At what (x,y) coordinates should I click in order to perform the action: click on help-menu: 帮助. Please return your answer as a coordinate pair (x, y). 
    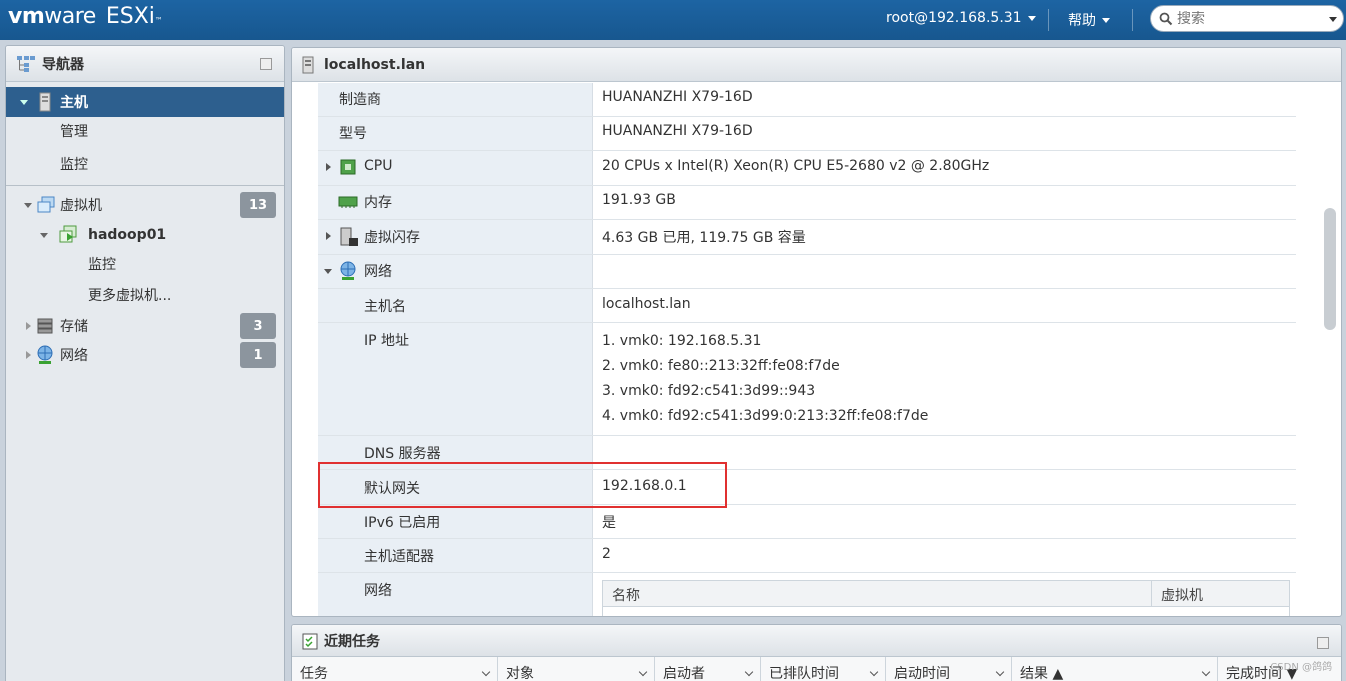
    Looking at the image, I should click on (1089, 20).